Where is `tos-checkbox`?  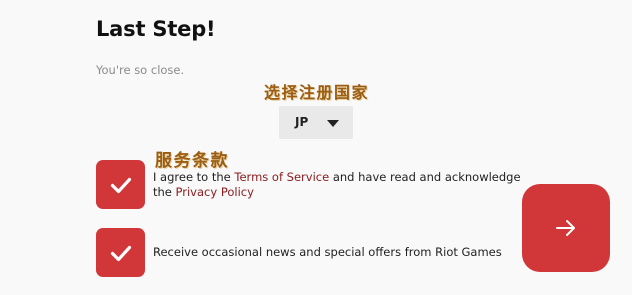 tos-checkbox is located at coordinates (120, 184).